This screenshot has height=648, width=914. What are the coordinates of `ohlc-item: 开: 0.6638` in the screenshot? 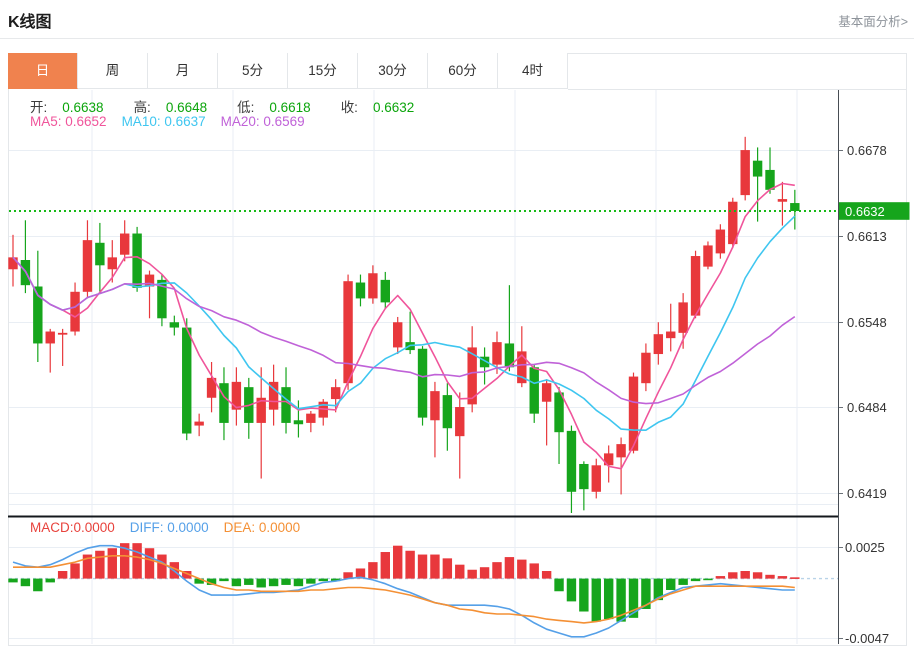 It's located at (67, 107).